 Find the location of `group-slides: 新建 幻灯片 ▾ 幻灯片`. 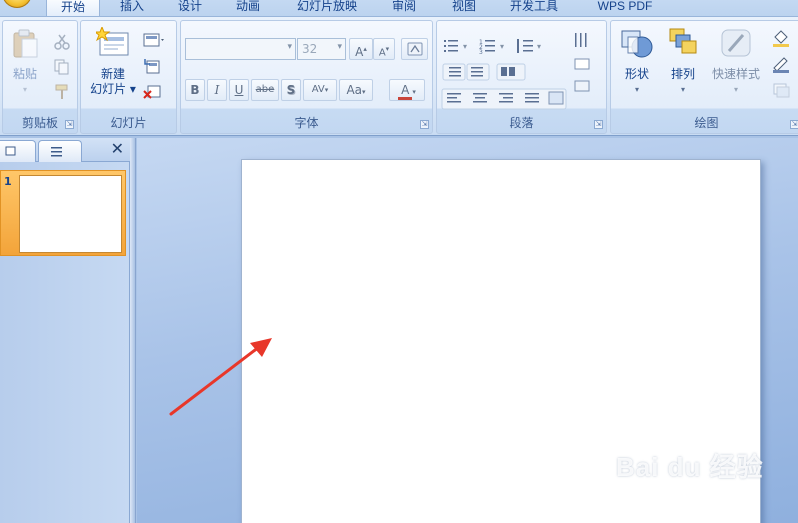

group-slides: 新建 幻灯片 ▾ 幻灯片 is located at coordinates (128, 77).